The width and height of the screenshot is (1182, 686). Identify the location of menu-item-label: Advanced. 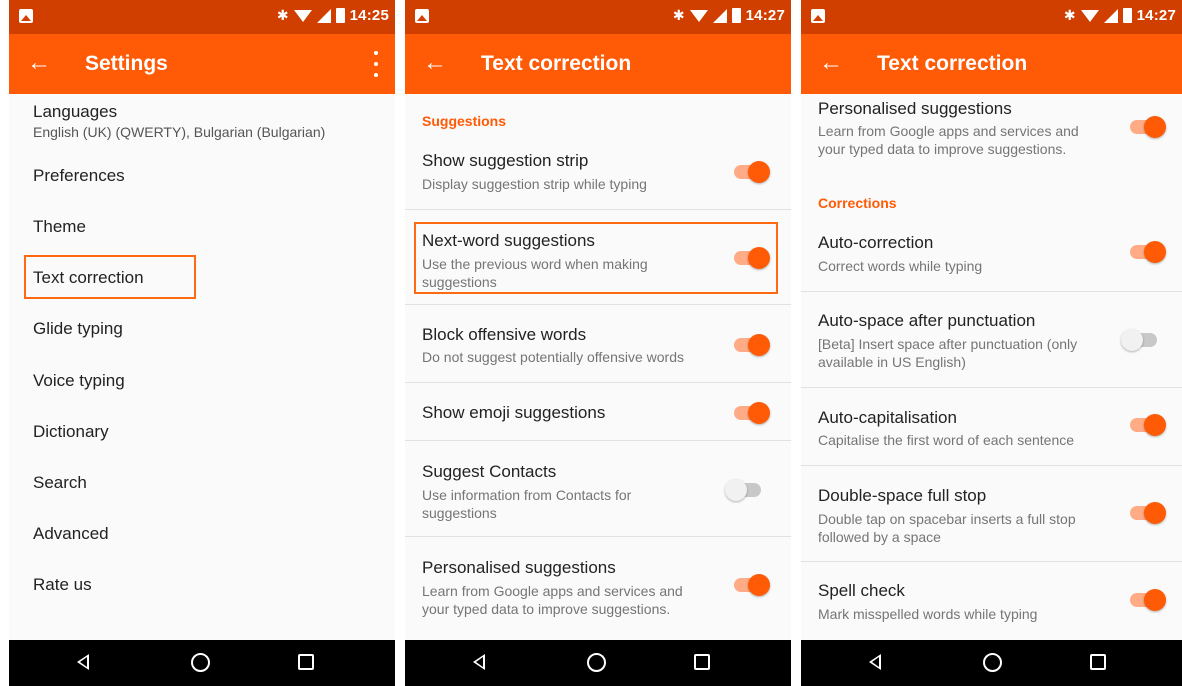
(71, 533).